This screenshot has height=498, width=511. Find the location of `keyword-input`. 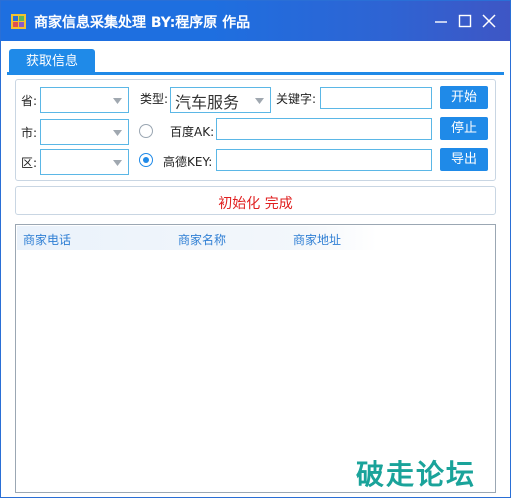

keyword-input is located at coordinates (376, 98).